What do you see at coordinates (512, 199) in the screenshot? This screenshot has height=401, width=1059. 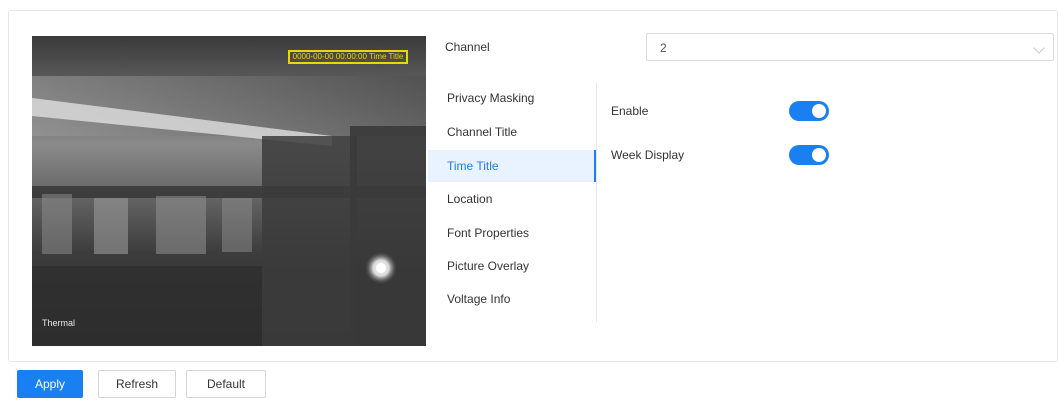 I see `menu-item-location: Location` at bounding box center [512, 199].